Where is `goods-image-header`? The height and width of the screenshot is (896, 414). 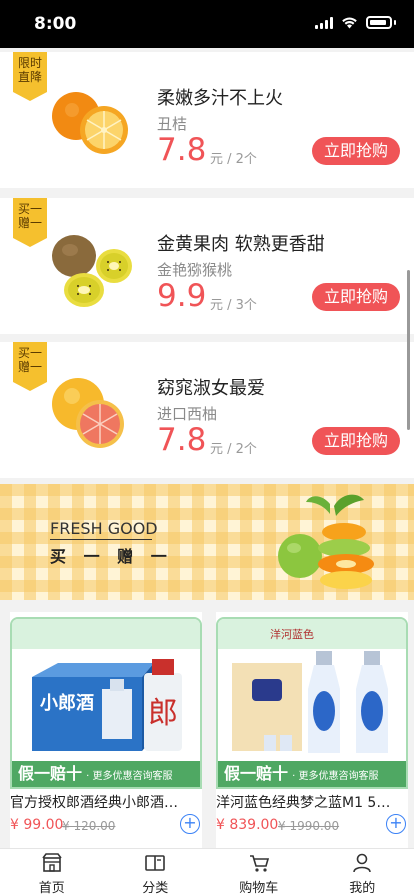 goods-image-header is located at coordinates (106, 634).